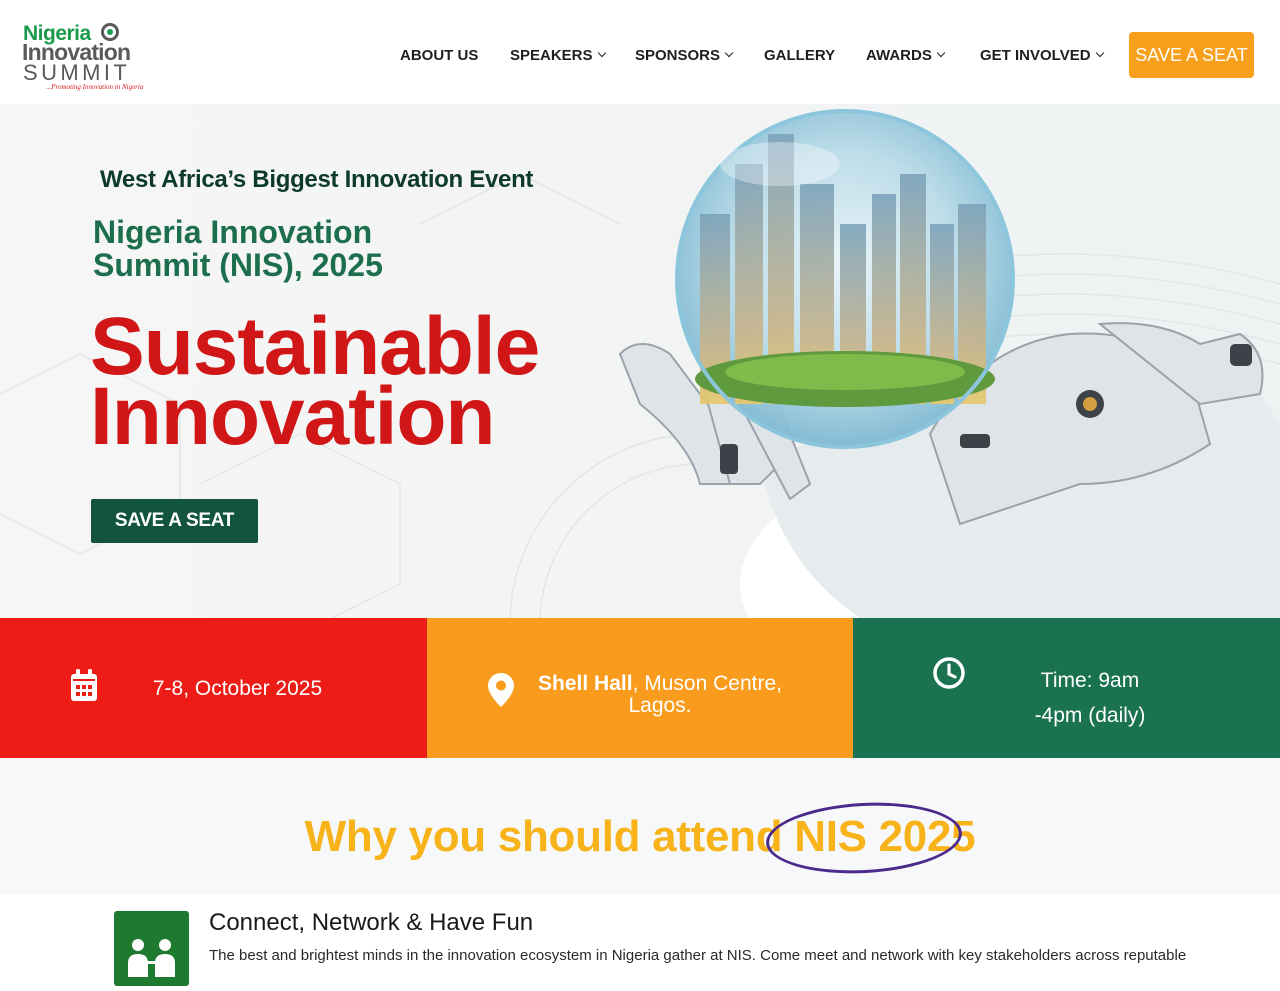 The height and width of the screenshot is (991, 1280). I want to click on venue-hall: Shell Hall, so click(585, 683).